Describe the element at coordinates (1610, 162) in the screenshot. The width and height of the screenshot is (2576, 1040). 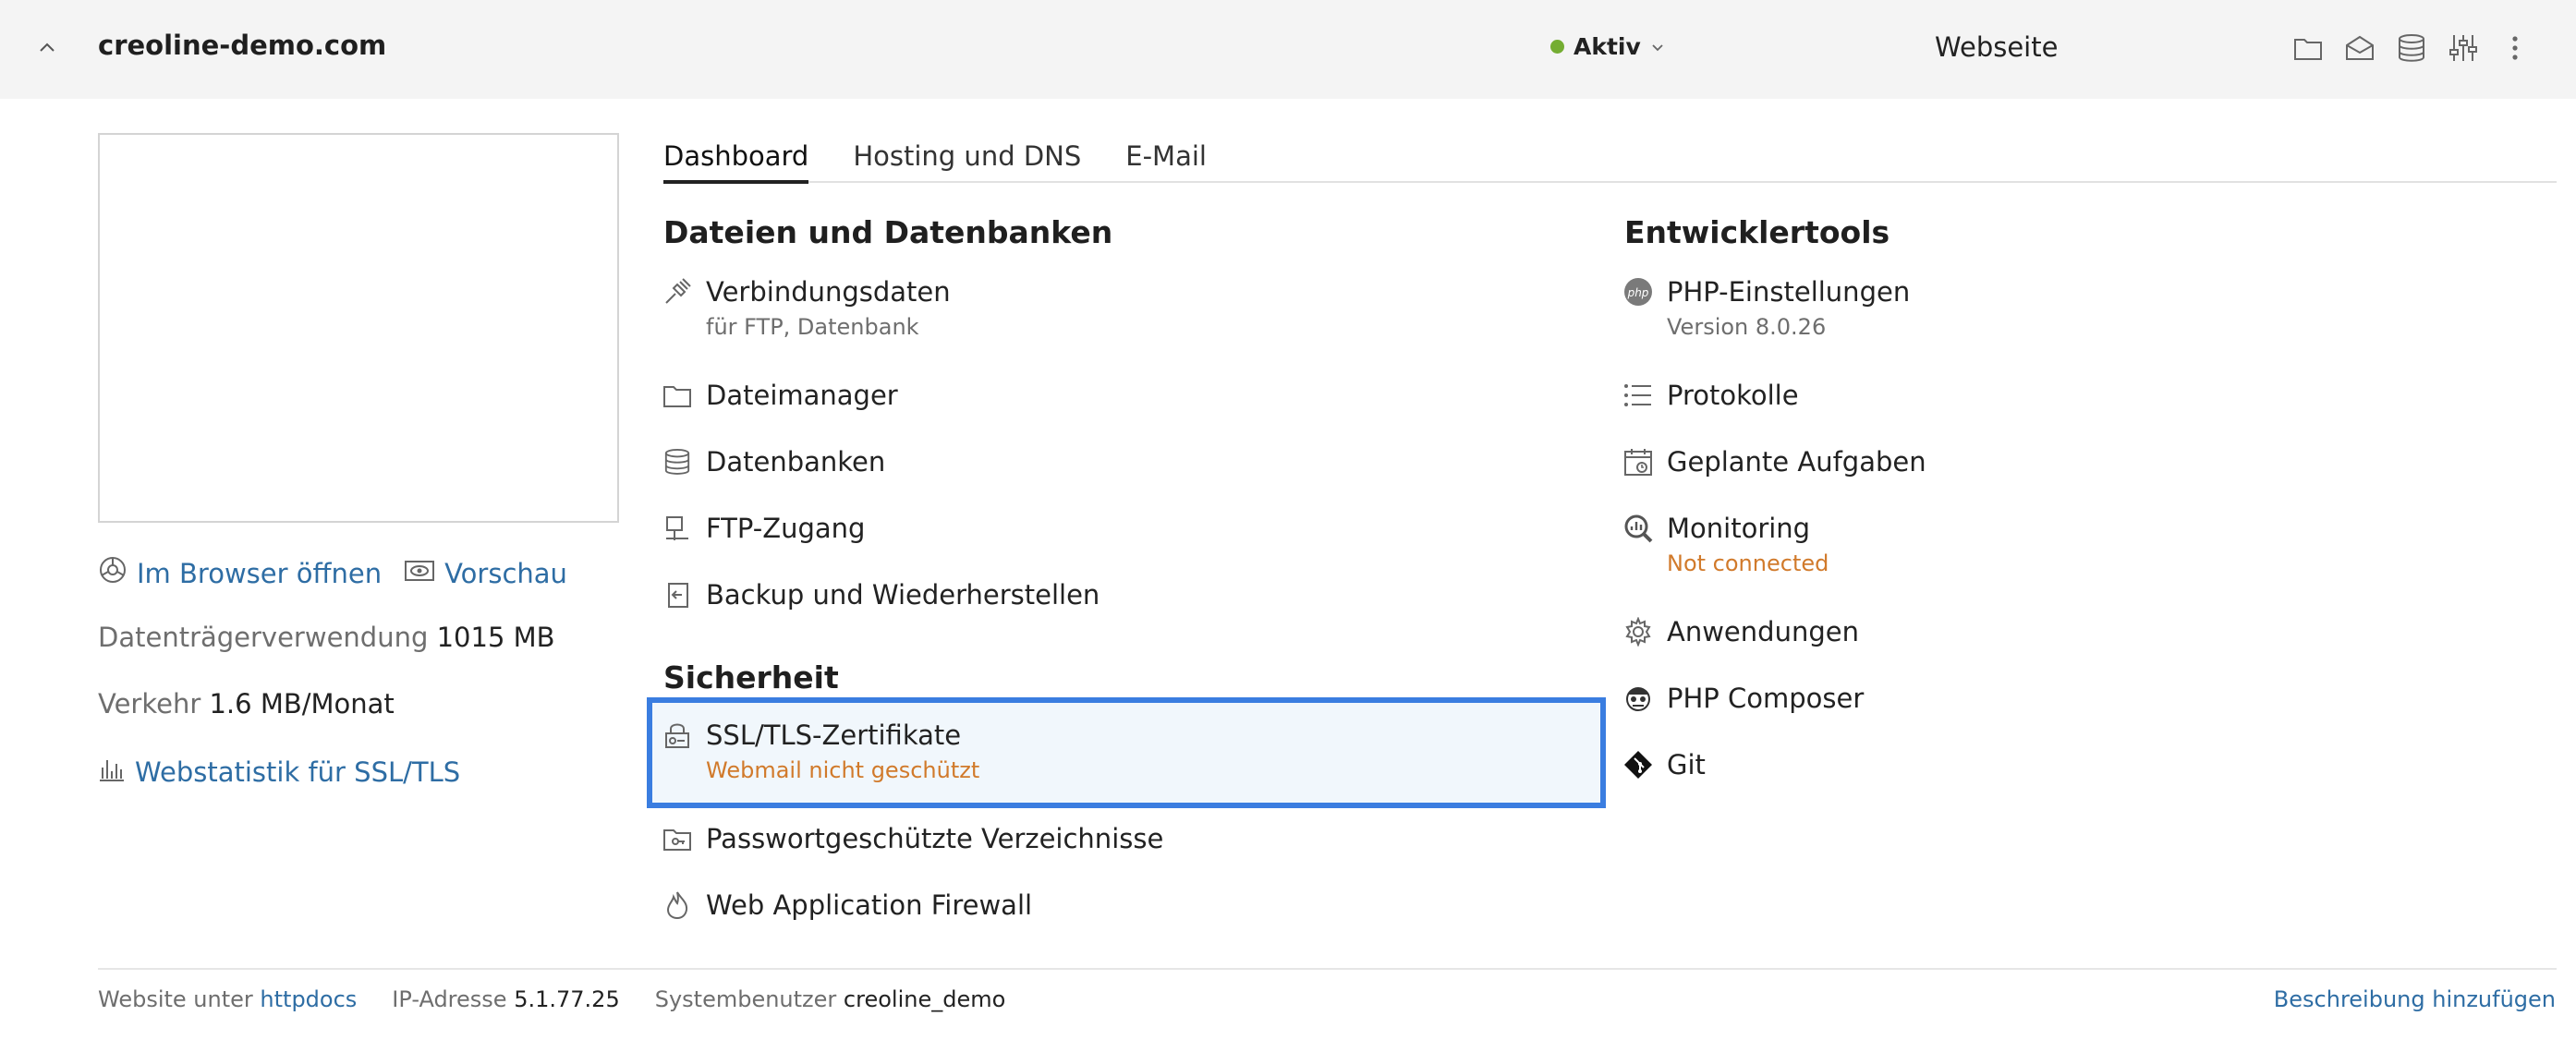
I see `tab-bar: Dashboard Hosting und DNS E-Mail` at that location.